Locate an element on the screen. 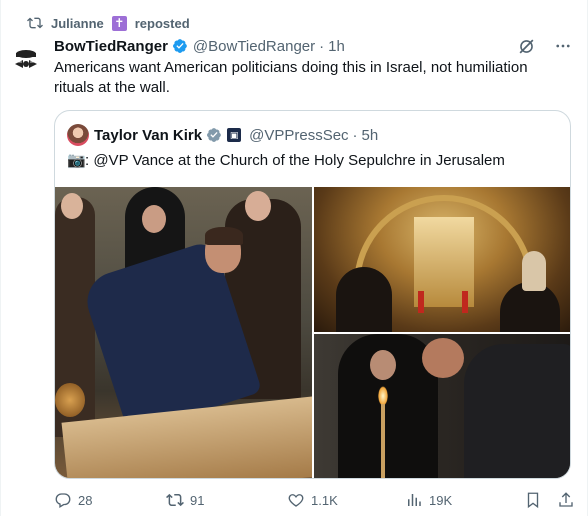 The width and height of the screenshot is (588, 516). author-avatar is located at coordinates (26, 59).